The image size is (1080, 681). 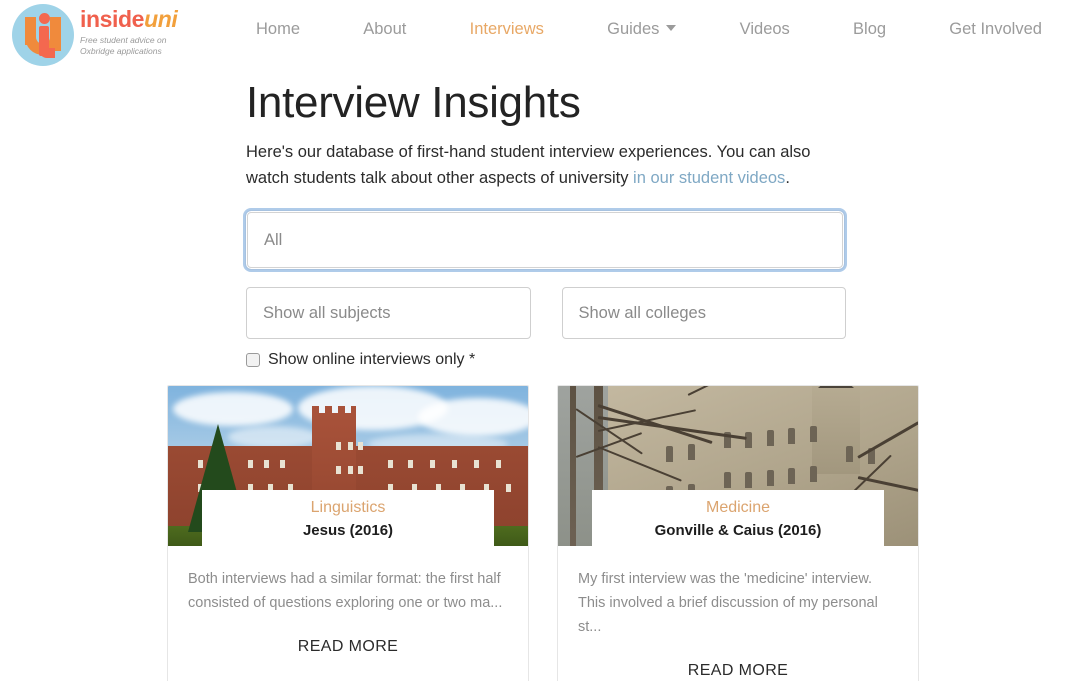 What do you see at coordinates (633, 28) in the screenshot?
I see `nav-item-guides-label: Guides` at bounding box center [633, 28].